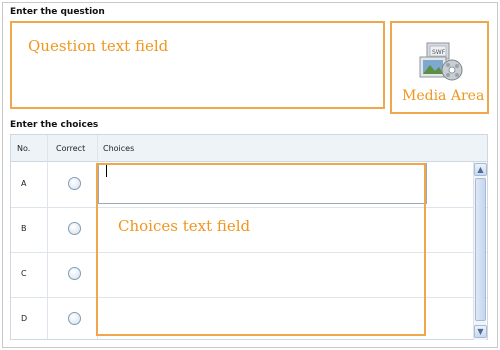 The image size is (500, 350). What do you see at coordinates (71, 148) in the screenshot?
I see `column-header-correct: Correct` at bounding box center [71, 148].